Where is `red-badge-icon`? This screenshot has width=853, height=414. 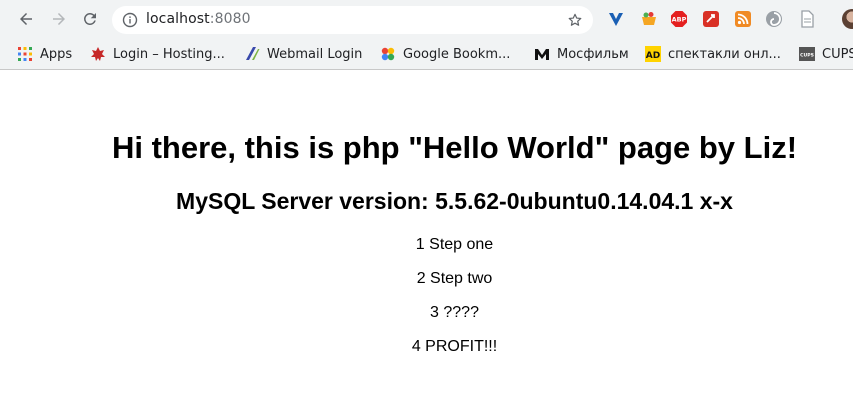 red-badge-icon is located at coordinates (711, 19).